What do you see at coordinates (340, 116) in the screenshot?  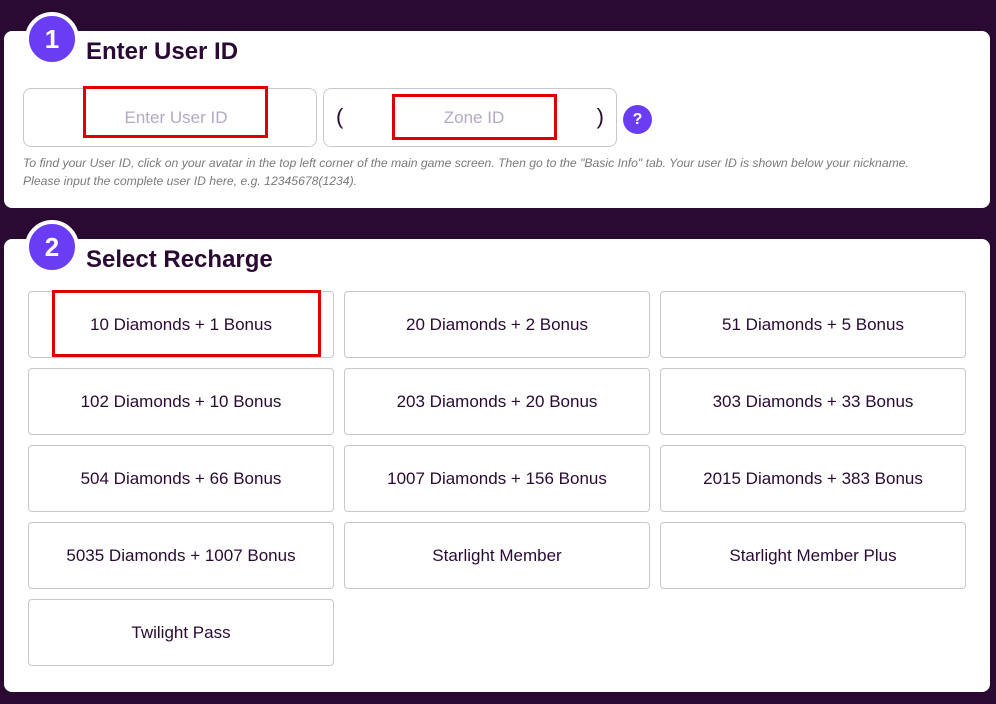 I see `zone-open-paren: (` at bounding box center [340, 116].